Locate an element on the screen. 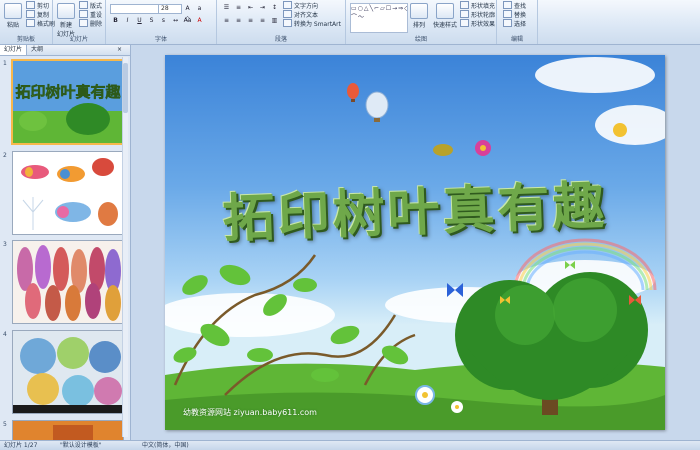  bullets-icon: ☰ is located at coordinates (226, 8).